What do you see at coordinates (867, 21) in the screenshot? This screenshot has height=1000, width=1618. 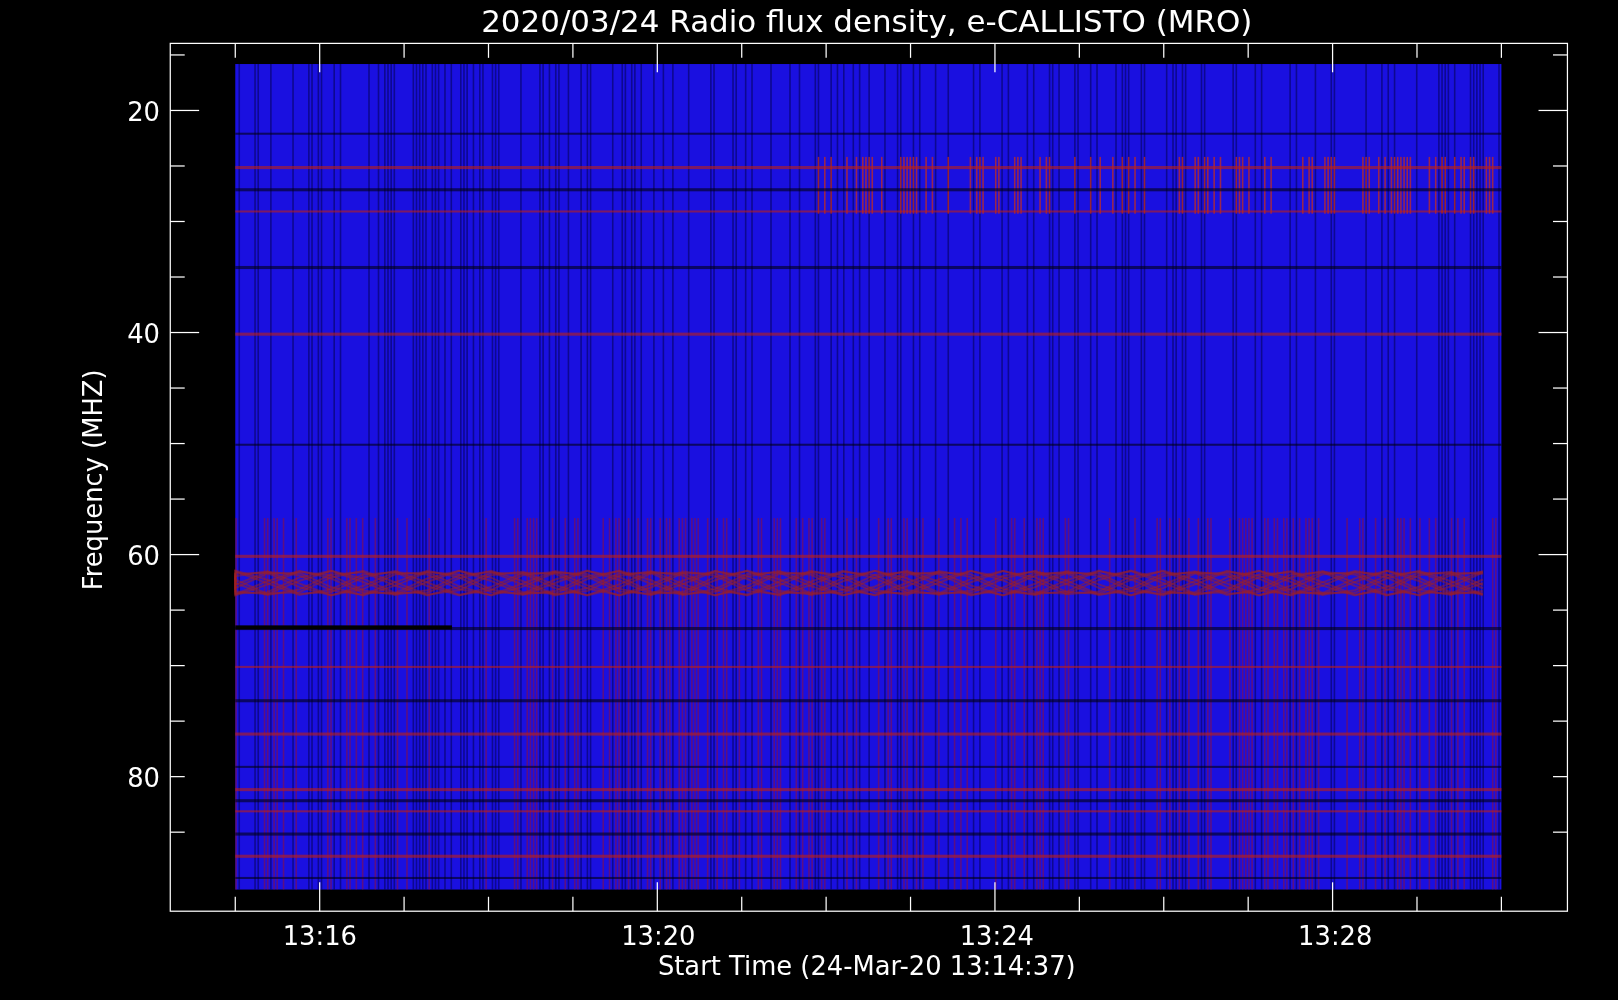 I see `chart-title: 2020/03/24 Radio flux density, e-CALLISTO (MRO)` at bounding box center [867, 21].